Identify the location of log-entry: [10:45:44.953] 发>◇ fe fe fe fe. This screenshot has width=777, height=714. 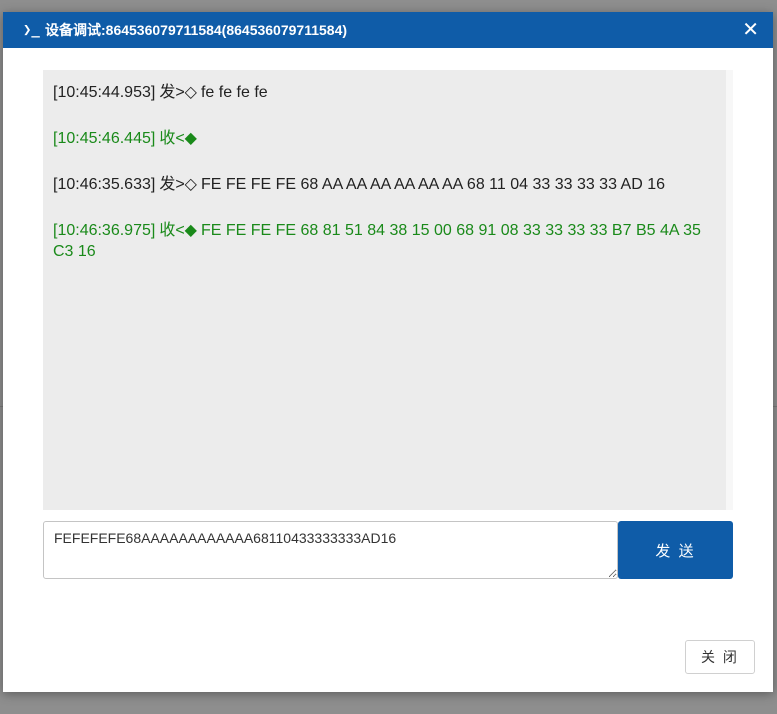
(384, 92).